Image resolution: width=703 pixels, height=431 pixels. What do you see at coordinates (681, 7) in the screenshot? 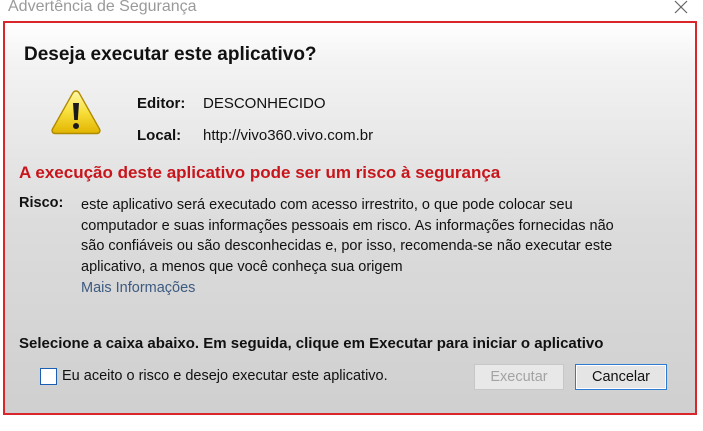
I see `close-icon` at bounding box center [681, 7].